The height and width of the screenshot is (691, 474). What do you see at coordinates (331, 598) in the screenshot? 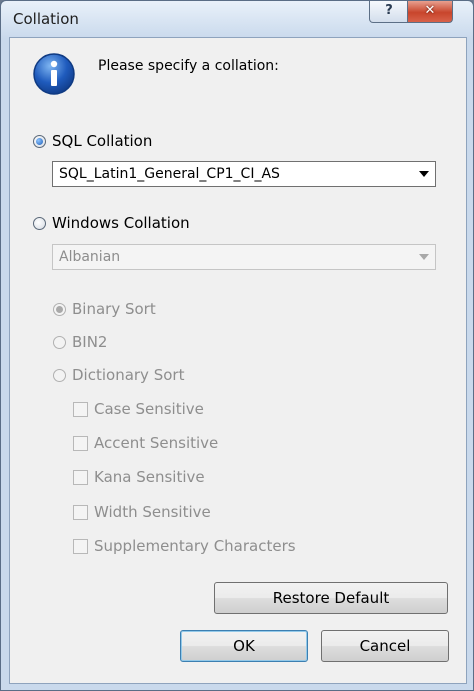
I see `restore-default-button: Restore Default` at bounding box center [331, 598].